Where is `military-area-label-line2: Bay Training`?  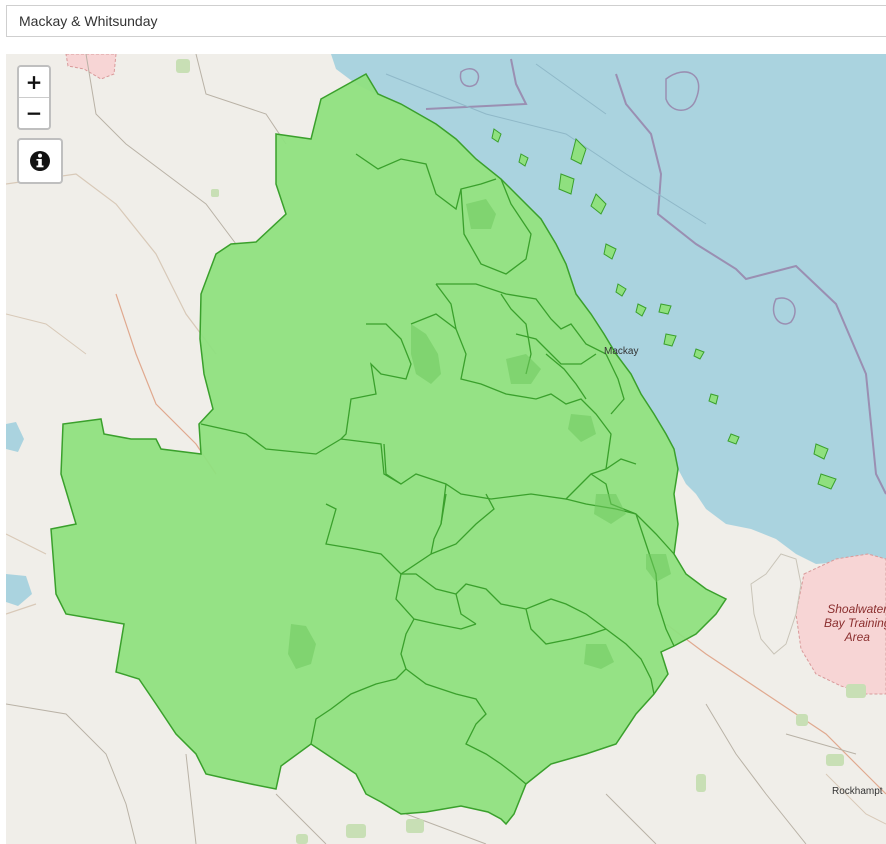 military-area-label-line2: Bay Training is located at coordinates (855, 623).